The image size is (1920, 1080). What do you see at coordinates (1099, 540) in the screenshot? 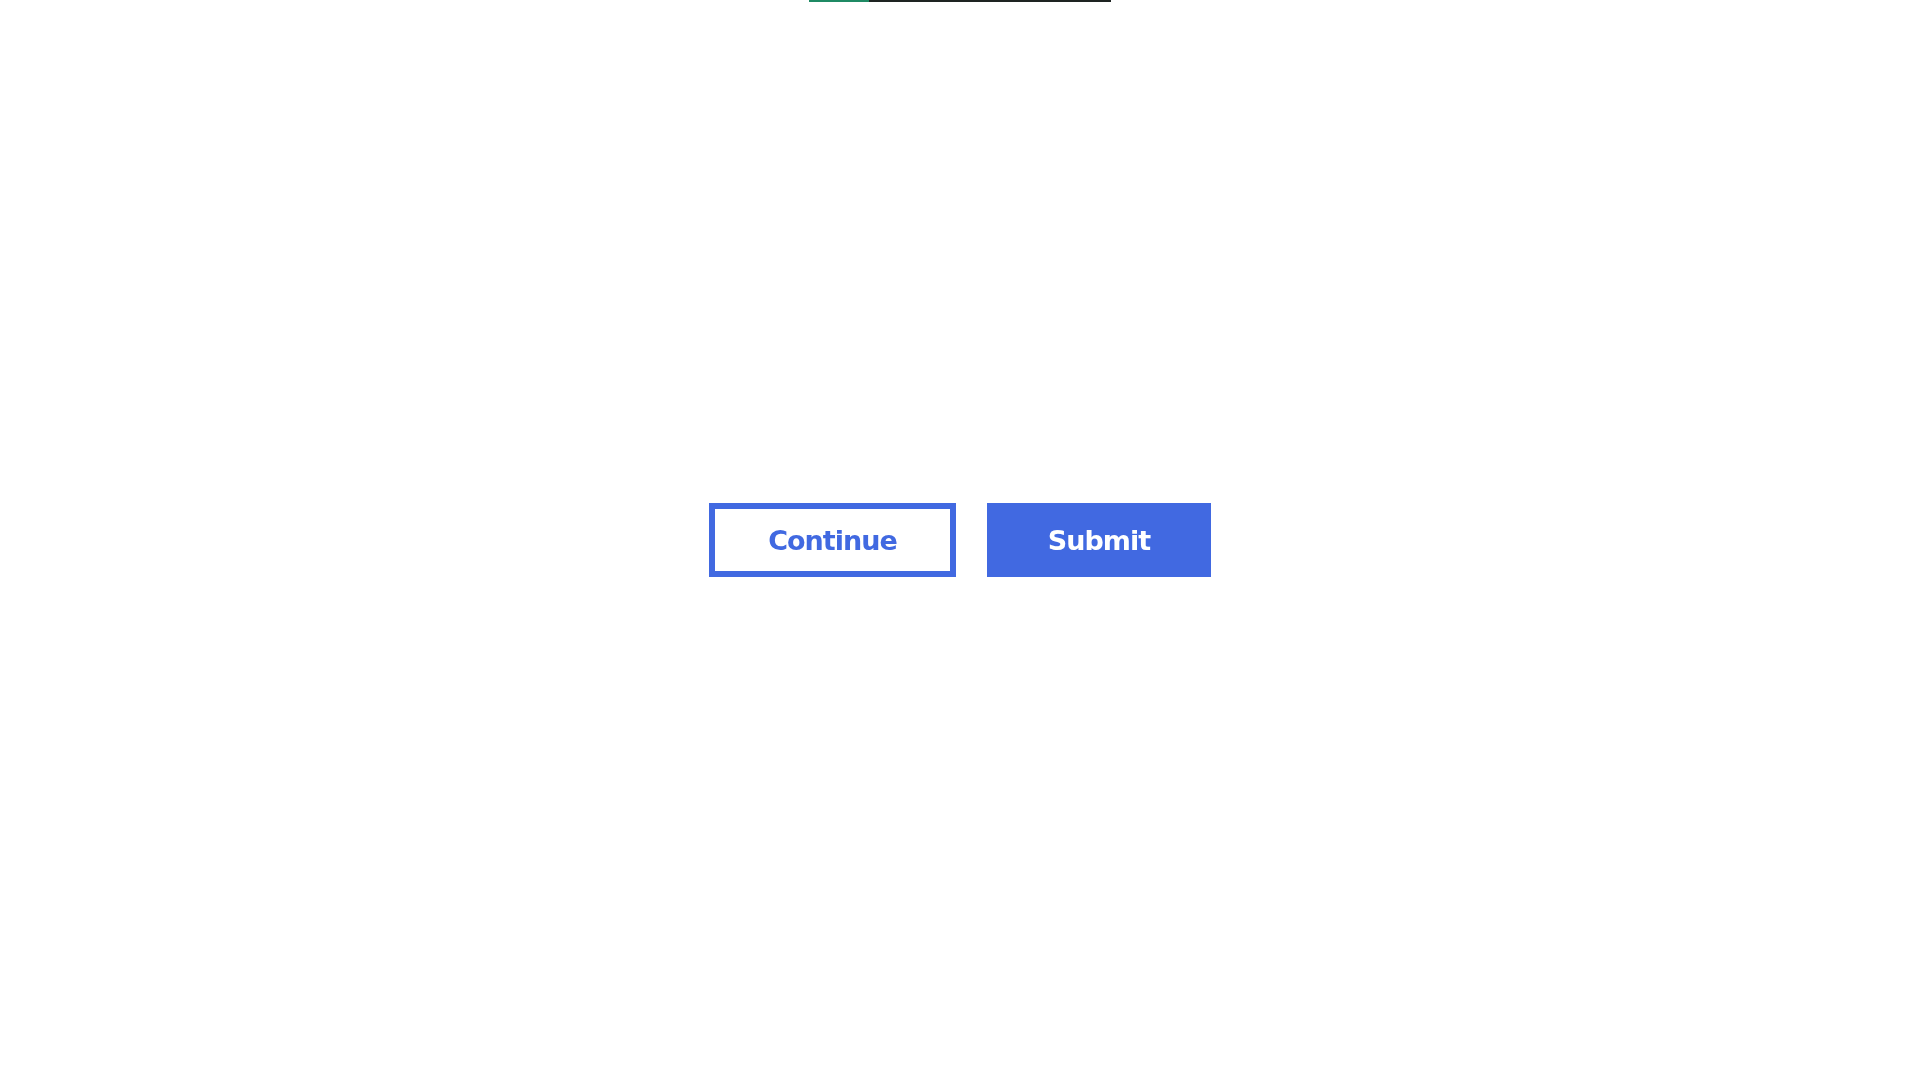
I see `submit-button: Submit` at bounding box center [1099, 540].